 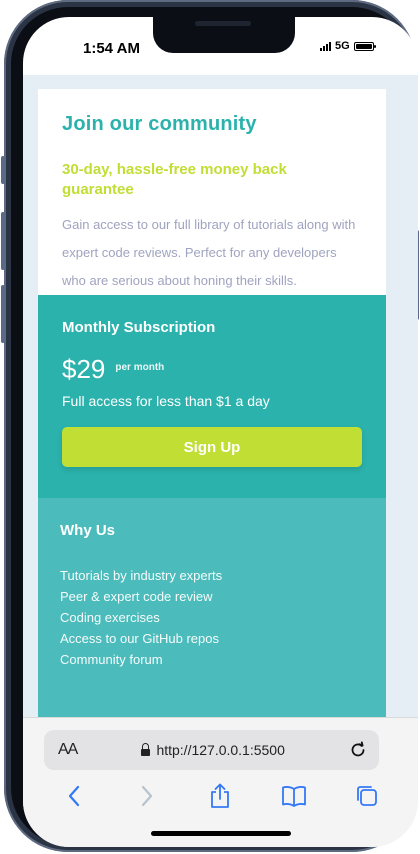 I want to click on sign-up-button: Sign Up, so click(x=212, y=447).